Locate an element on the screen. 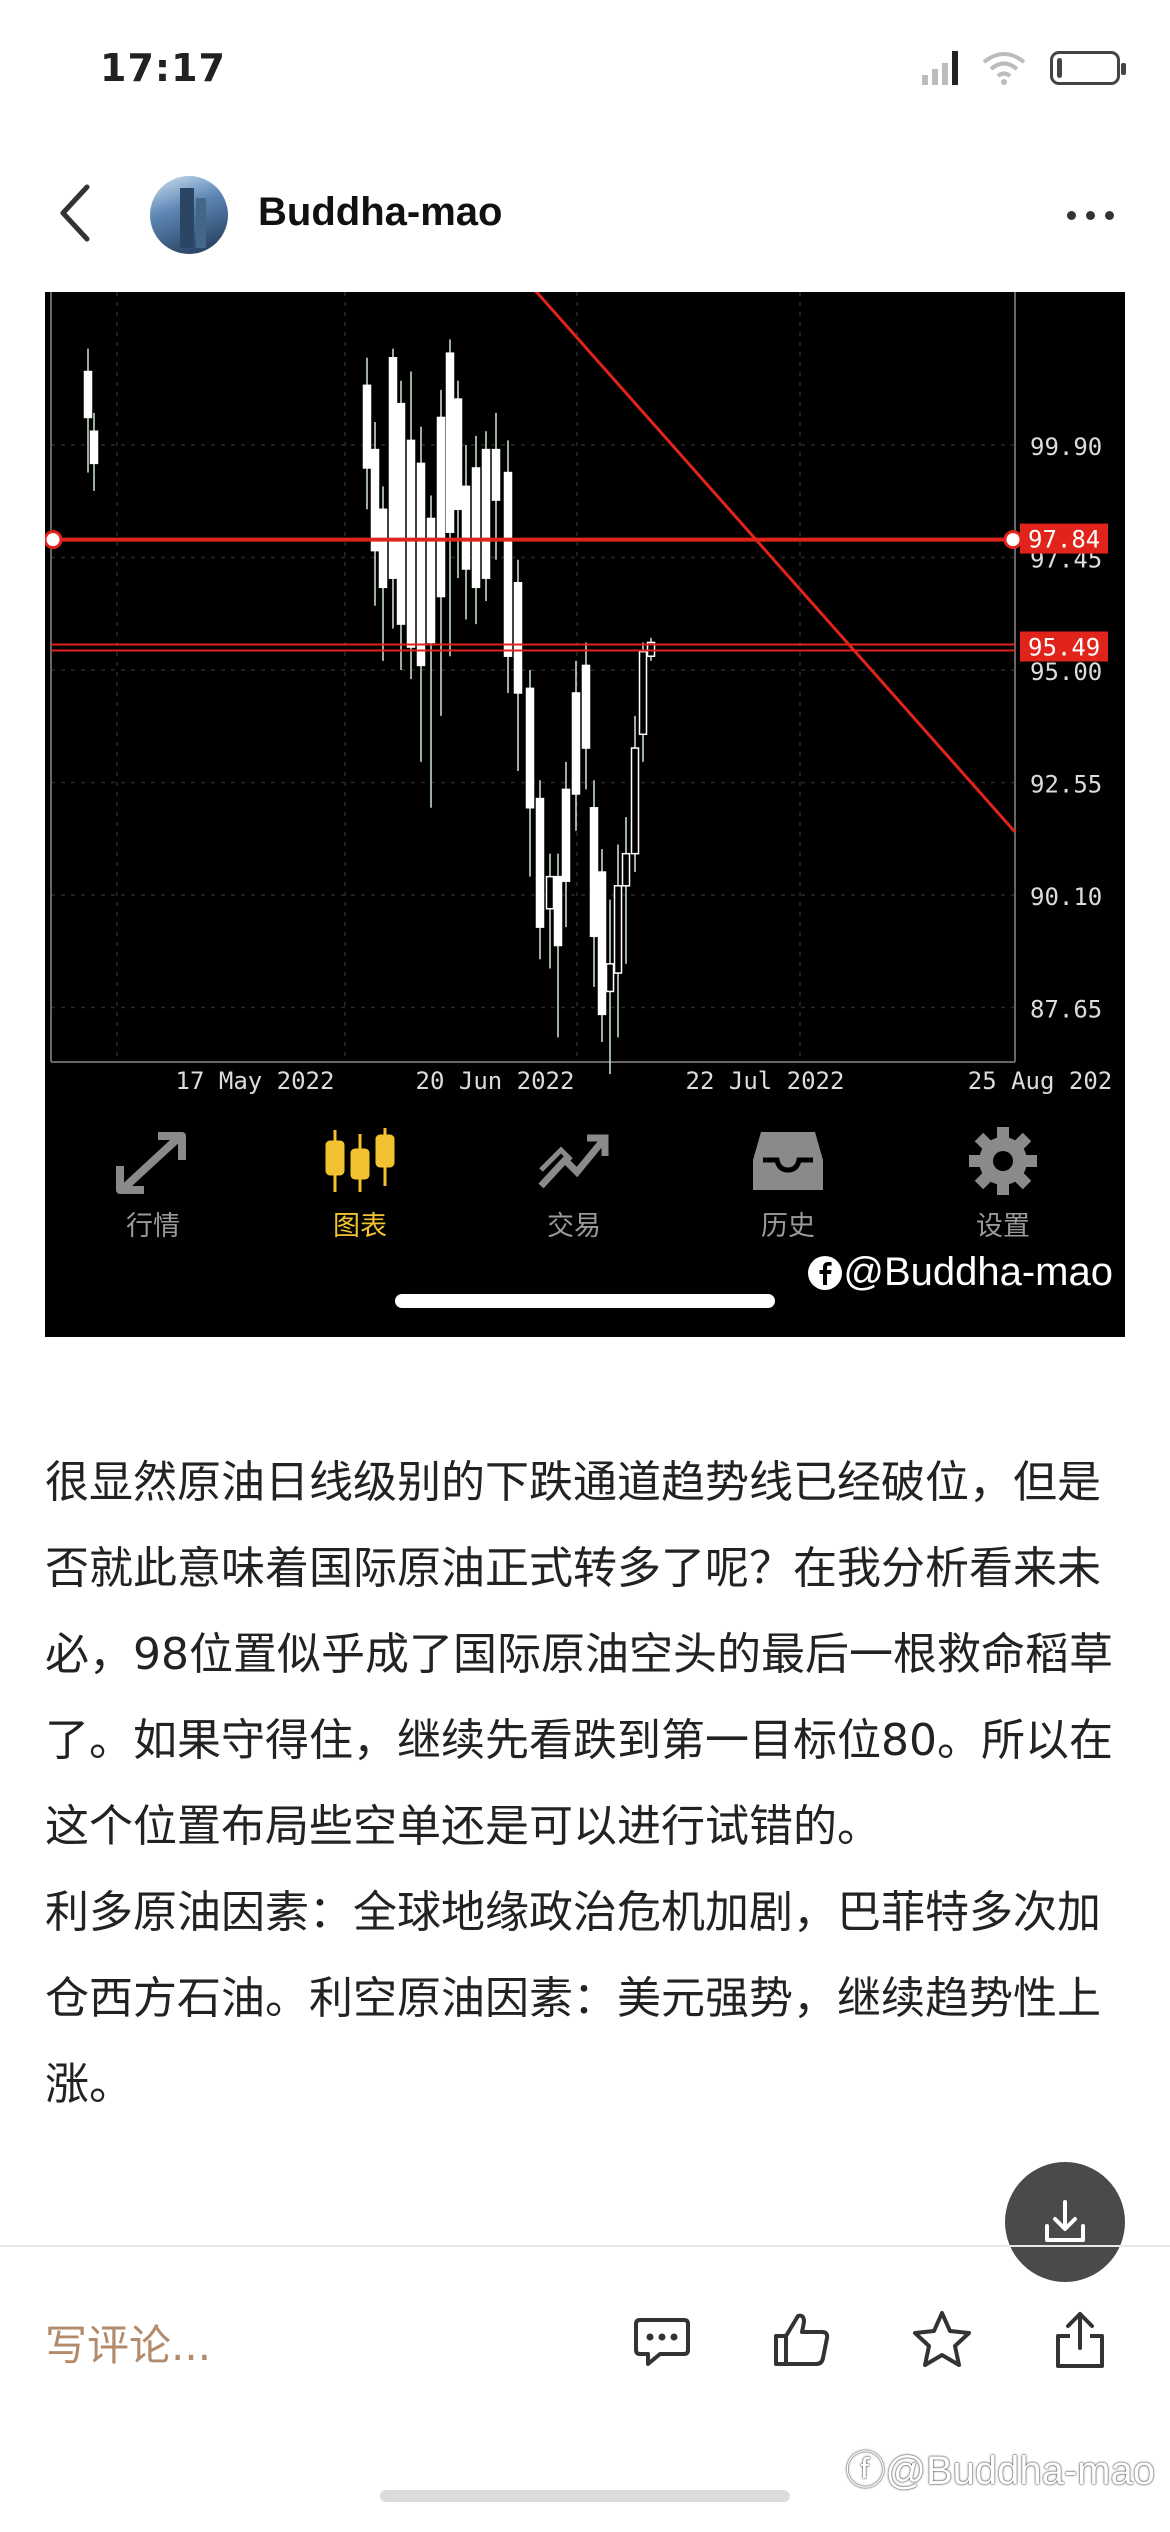 The width and height of the screenshot is (1170, 2532). y-tick-label: 95.00 is located at coordinates (1066, 672).